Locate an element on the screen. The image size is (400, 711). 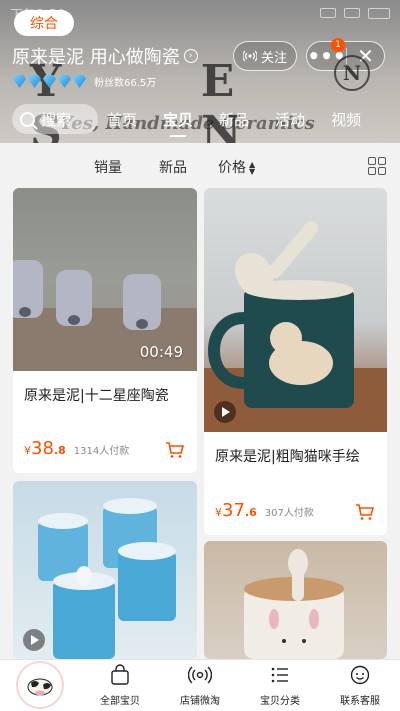
tab-home: 首页 is located at coordinates (122, 119).